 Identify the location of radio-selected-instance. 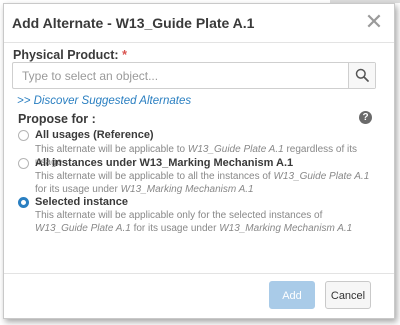
(23, 202).